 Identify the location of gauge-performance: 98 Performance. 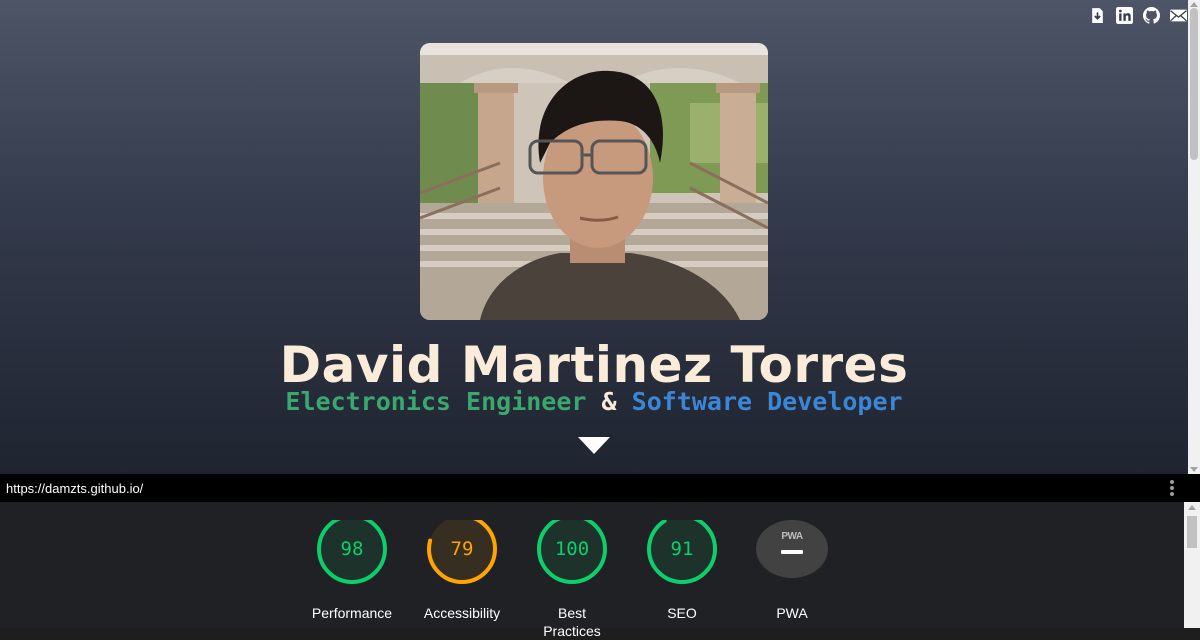
(352, 571).